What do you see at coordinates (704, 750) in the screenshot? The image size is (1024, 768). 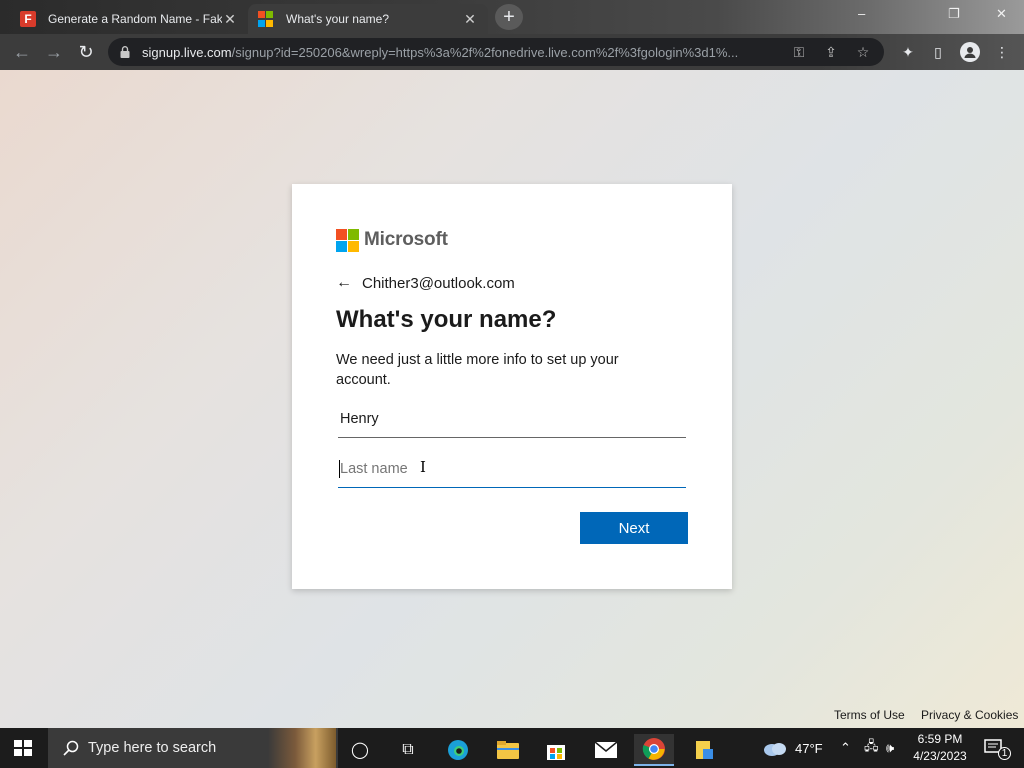 I see `notes-app-icon` at bounding box center [704, 750].